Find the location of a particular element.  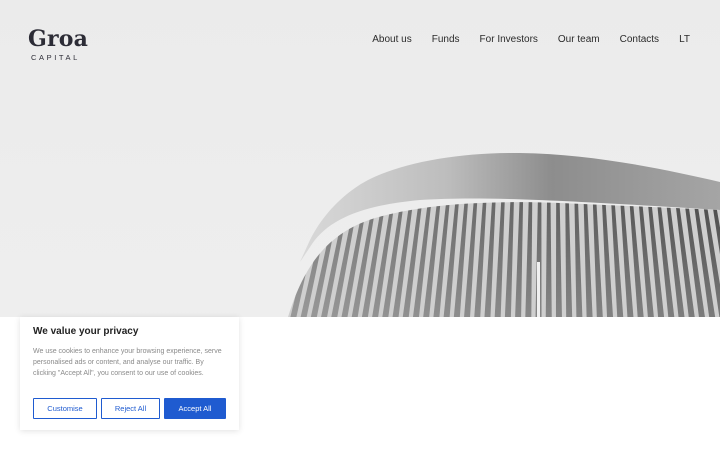

reject-all-button: Reject All is located at coordinates (130, 408).